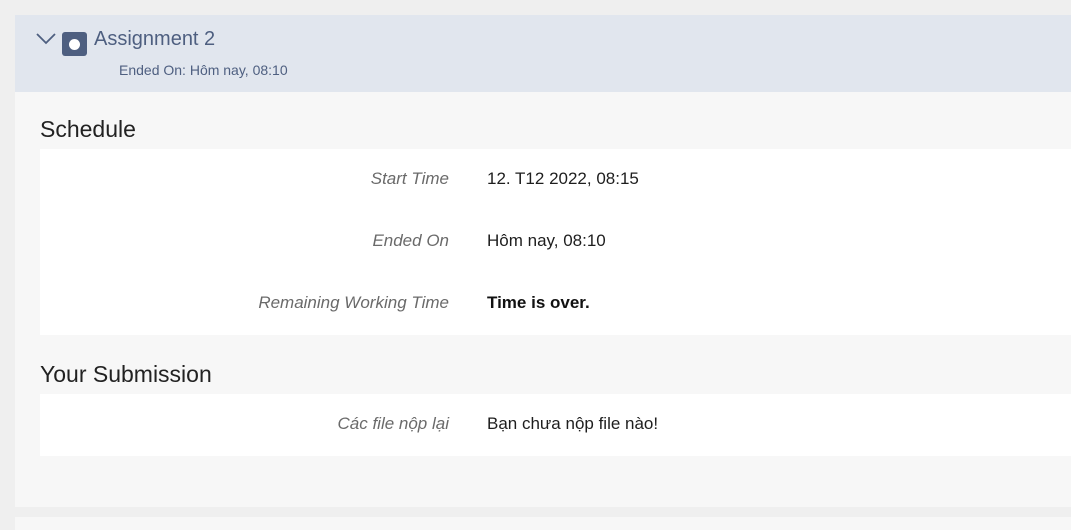 The height and width of the screenshot is (530, 1071). What do you see at coordinates (409, 178) in the screenshot?
I see `start-time-label: Start Time` at bounding box center [409, 178].